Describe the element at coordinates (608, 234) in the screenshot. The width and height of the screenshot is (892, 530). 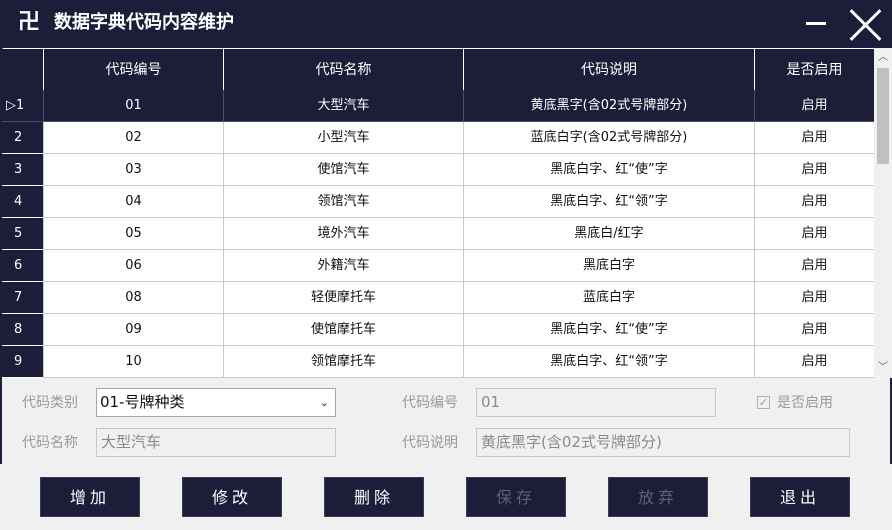
I see `cell-desc: 黑底白/红字` at that location.